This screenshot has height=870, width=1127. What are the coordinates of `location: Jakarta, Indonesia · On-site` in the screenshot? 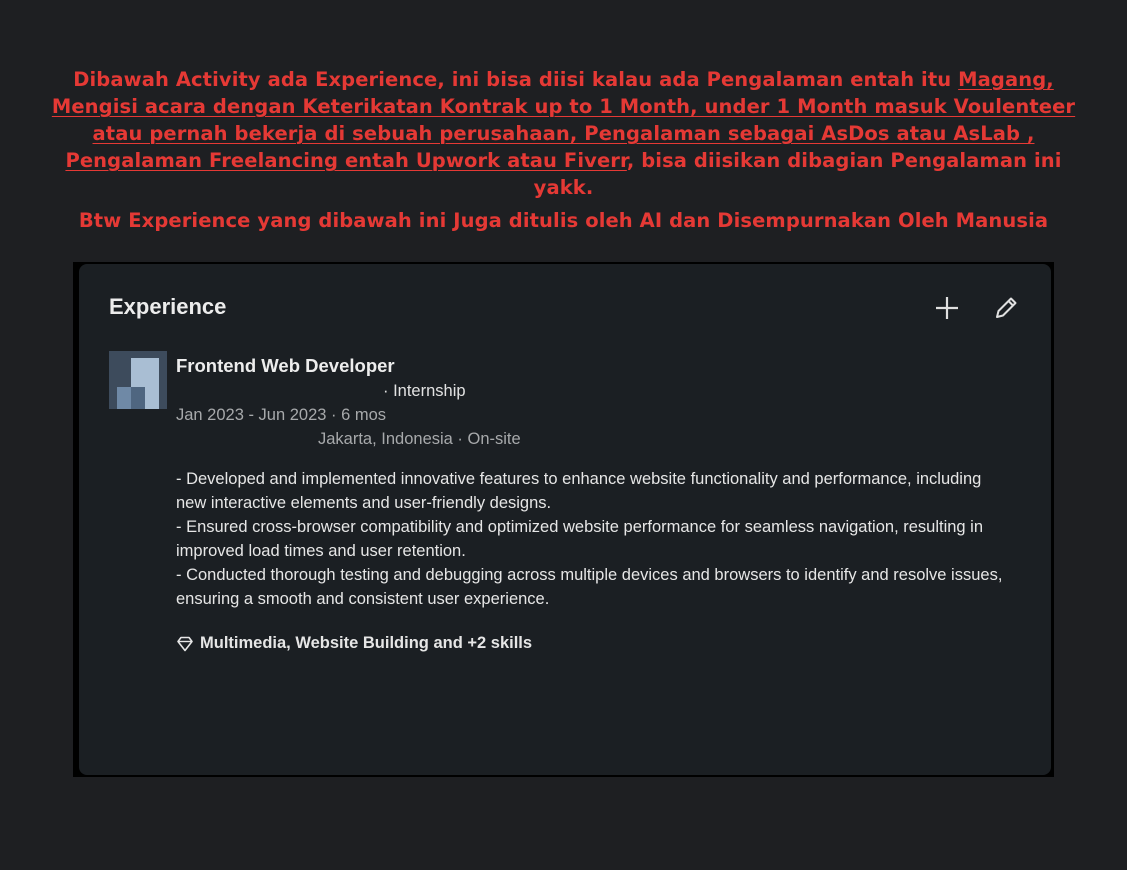 It's located at (419, 439).